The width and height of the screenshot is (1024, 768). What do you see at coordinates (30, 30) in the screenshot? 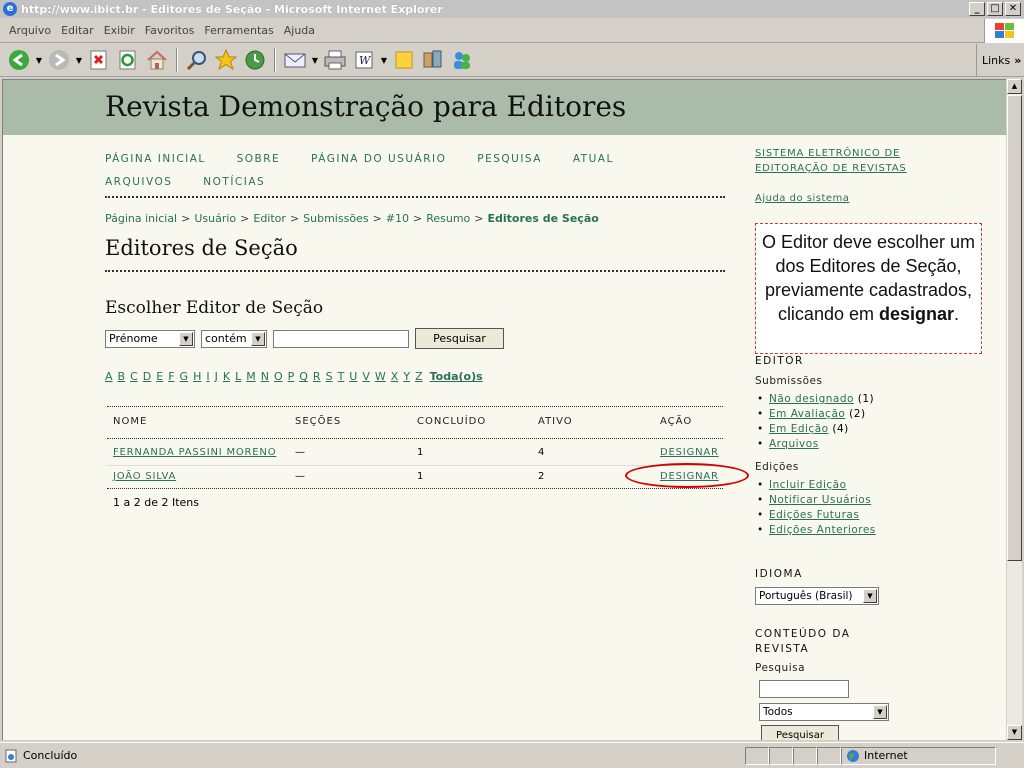
I see `menu-arquivo: Arquivo` at bounding box center [30, 30].